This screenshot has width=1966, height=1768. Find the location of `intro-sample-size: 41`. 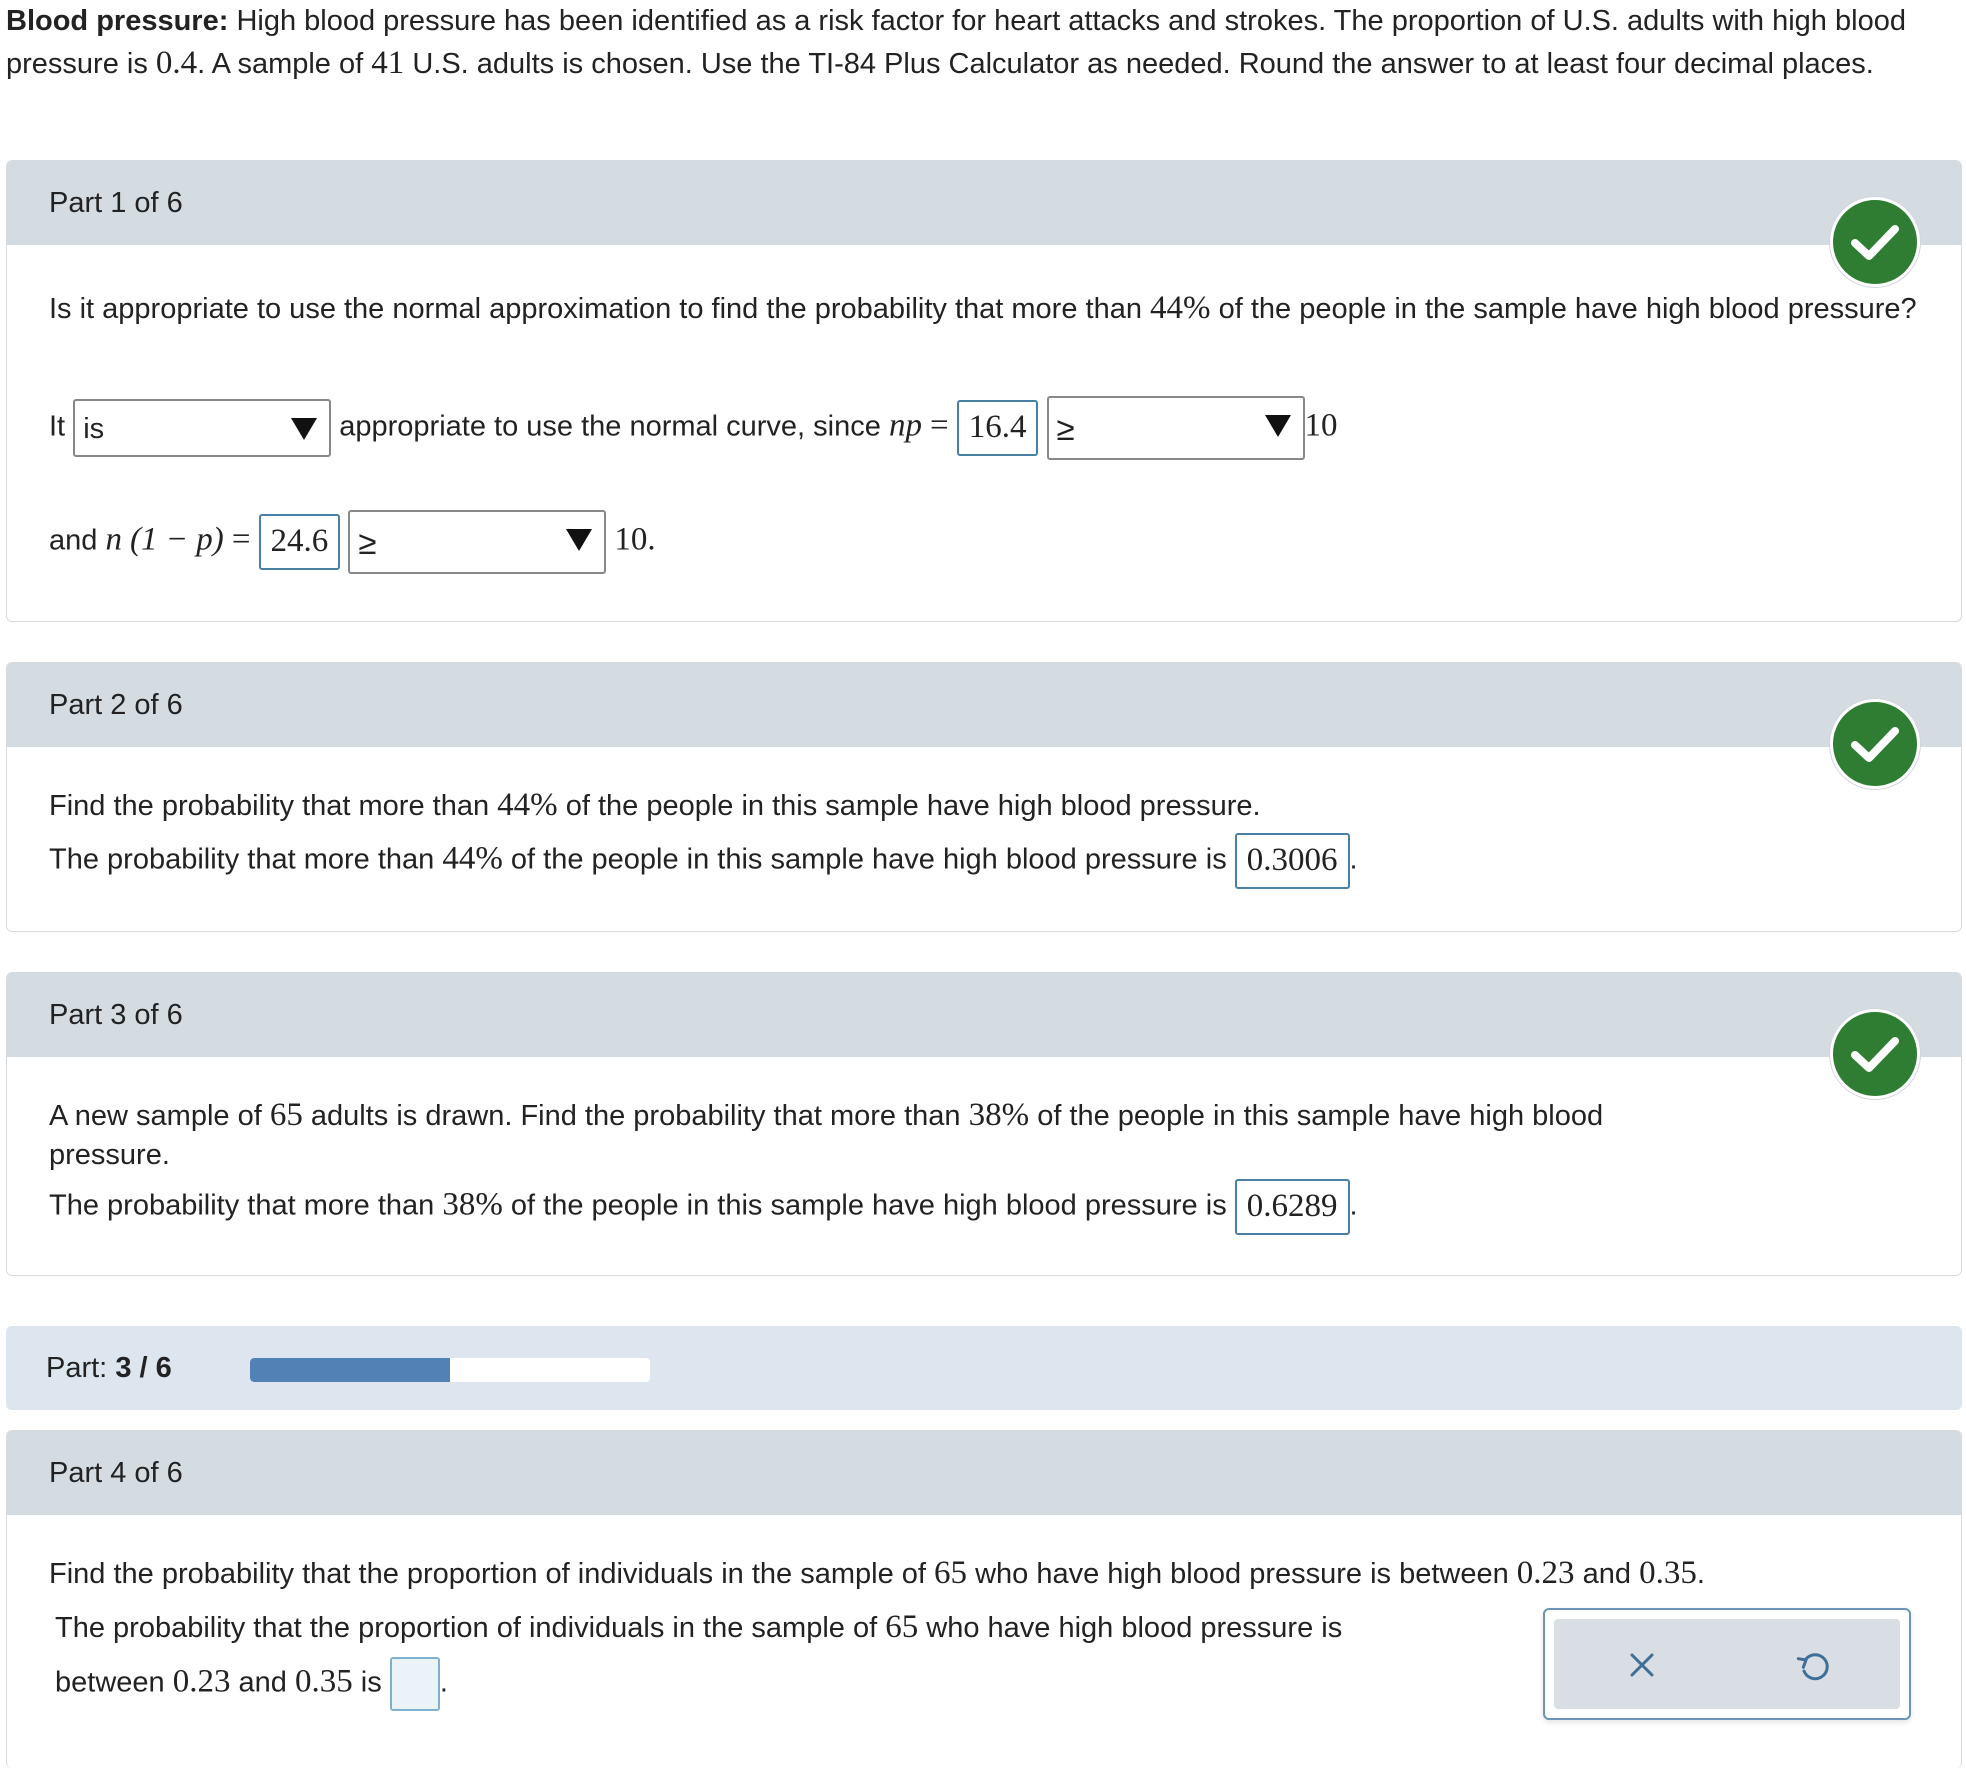

intro-sample-size: 41 is located at coordinates (388, 63).